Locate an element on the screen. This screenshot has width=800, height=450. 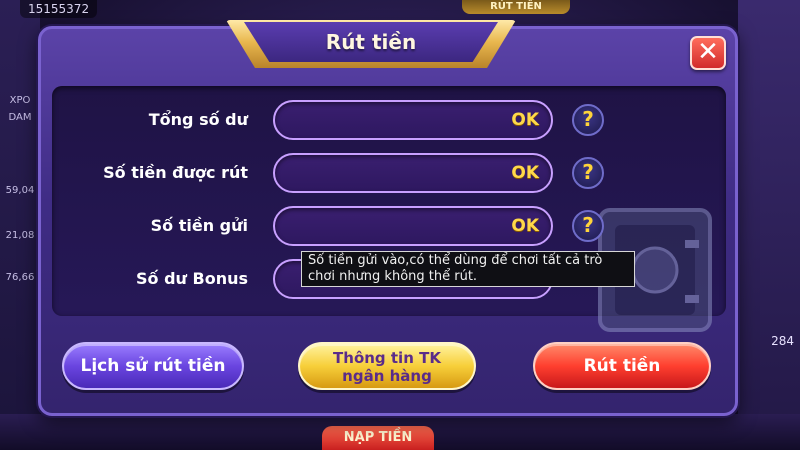
help-button-deposit: ? is located at coordinates (588, 226).